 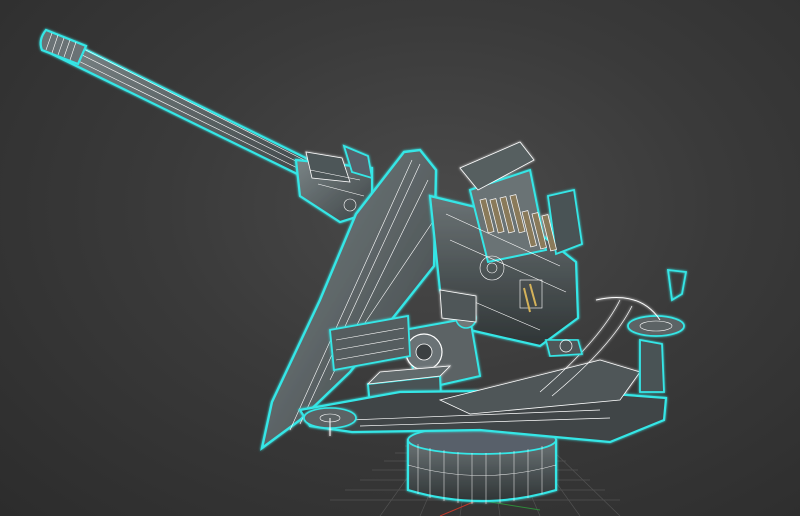 I want to click on gun-barrel, so click(x=185, y=108).